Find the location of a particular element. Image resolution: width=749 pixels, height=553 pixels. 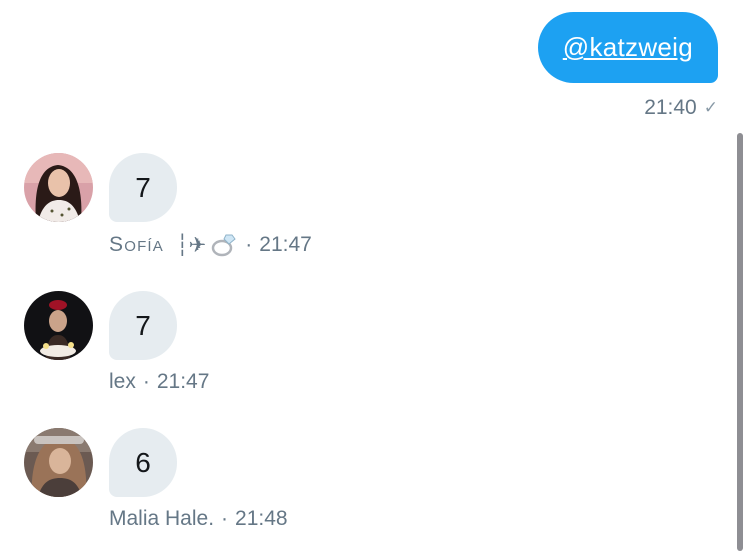

sender-name: Malia Hale. is located at coordinates (161, 519).